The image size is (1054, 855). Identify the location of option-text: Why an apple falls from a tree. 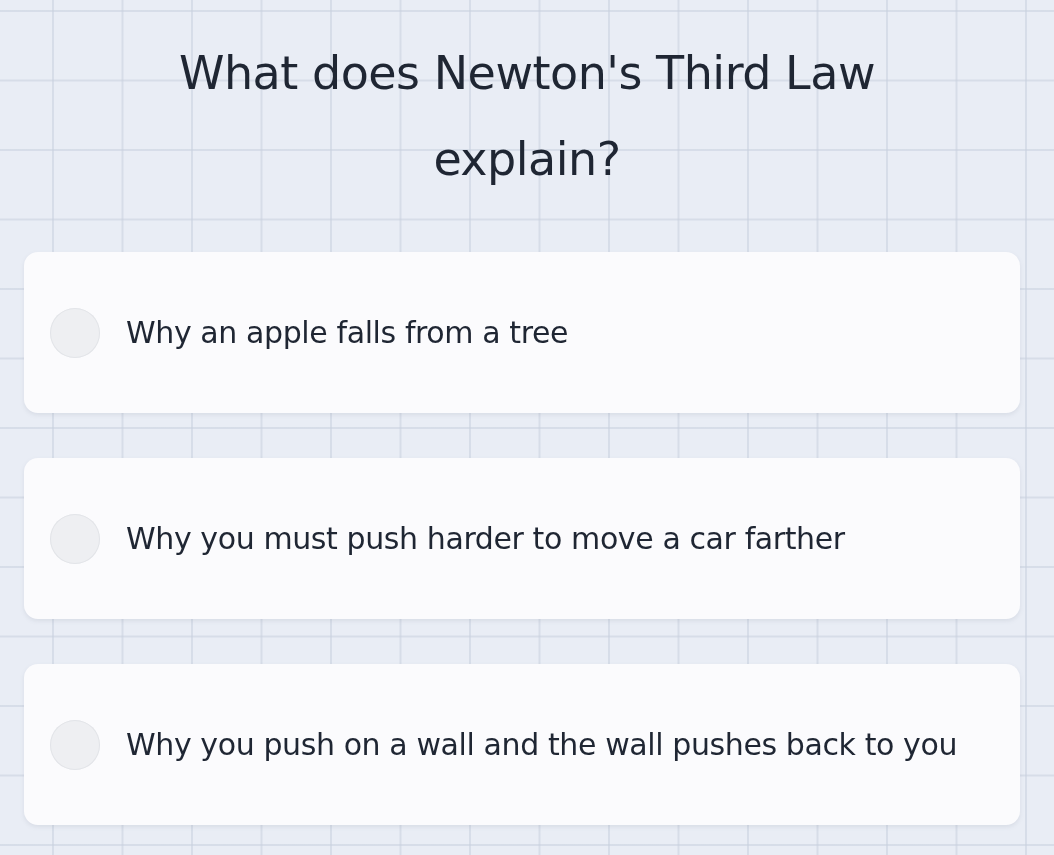
(347, 332).